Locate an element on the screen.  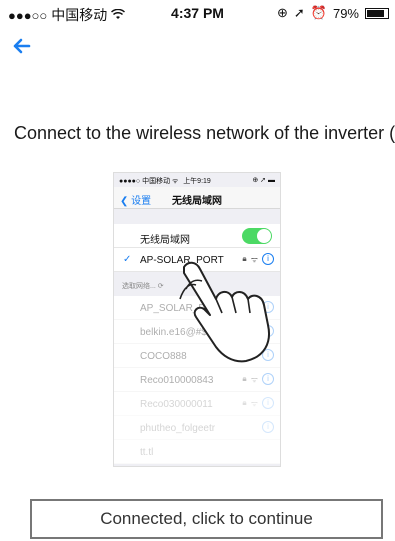
list-item: Reco030000011 🔒︎ ᯤ i is located at coordinates (197, 404).